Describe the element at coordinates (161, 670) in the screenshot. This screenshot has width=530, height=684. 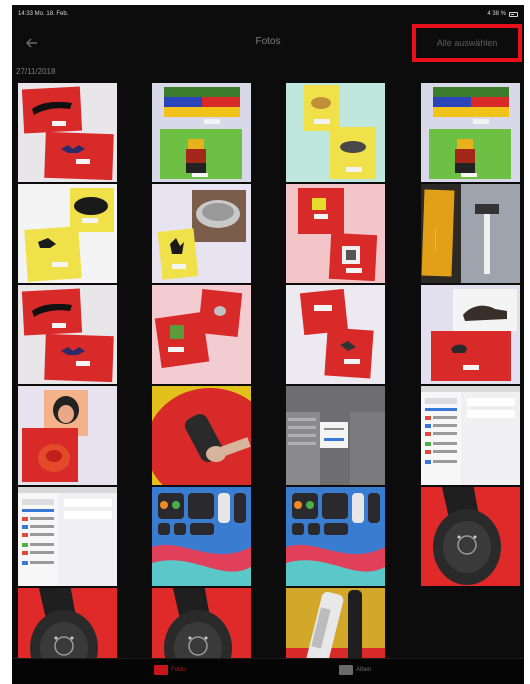
I see `photos-icon` at that location.